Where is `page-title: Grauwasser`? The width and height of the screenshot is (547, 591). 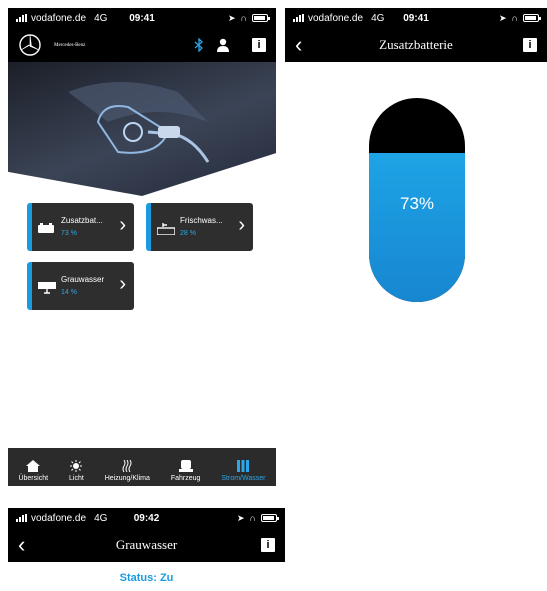 page-title: Grauwasser is located at coordinates (146, 544).